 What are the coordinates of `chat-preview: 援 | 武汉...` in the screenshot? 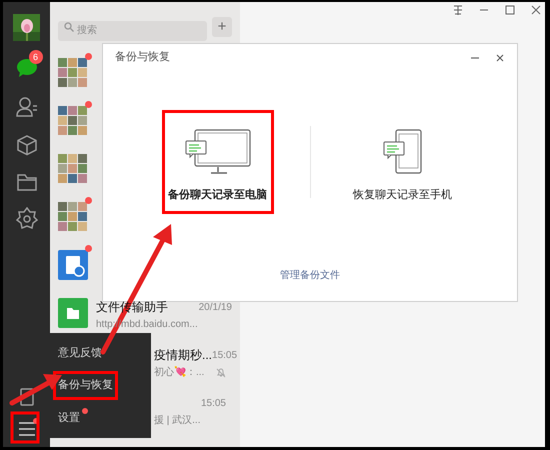 It's located at (177, 421).